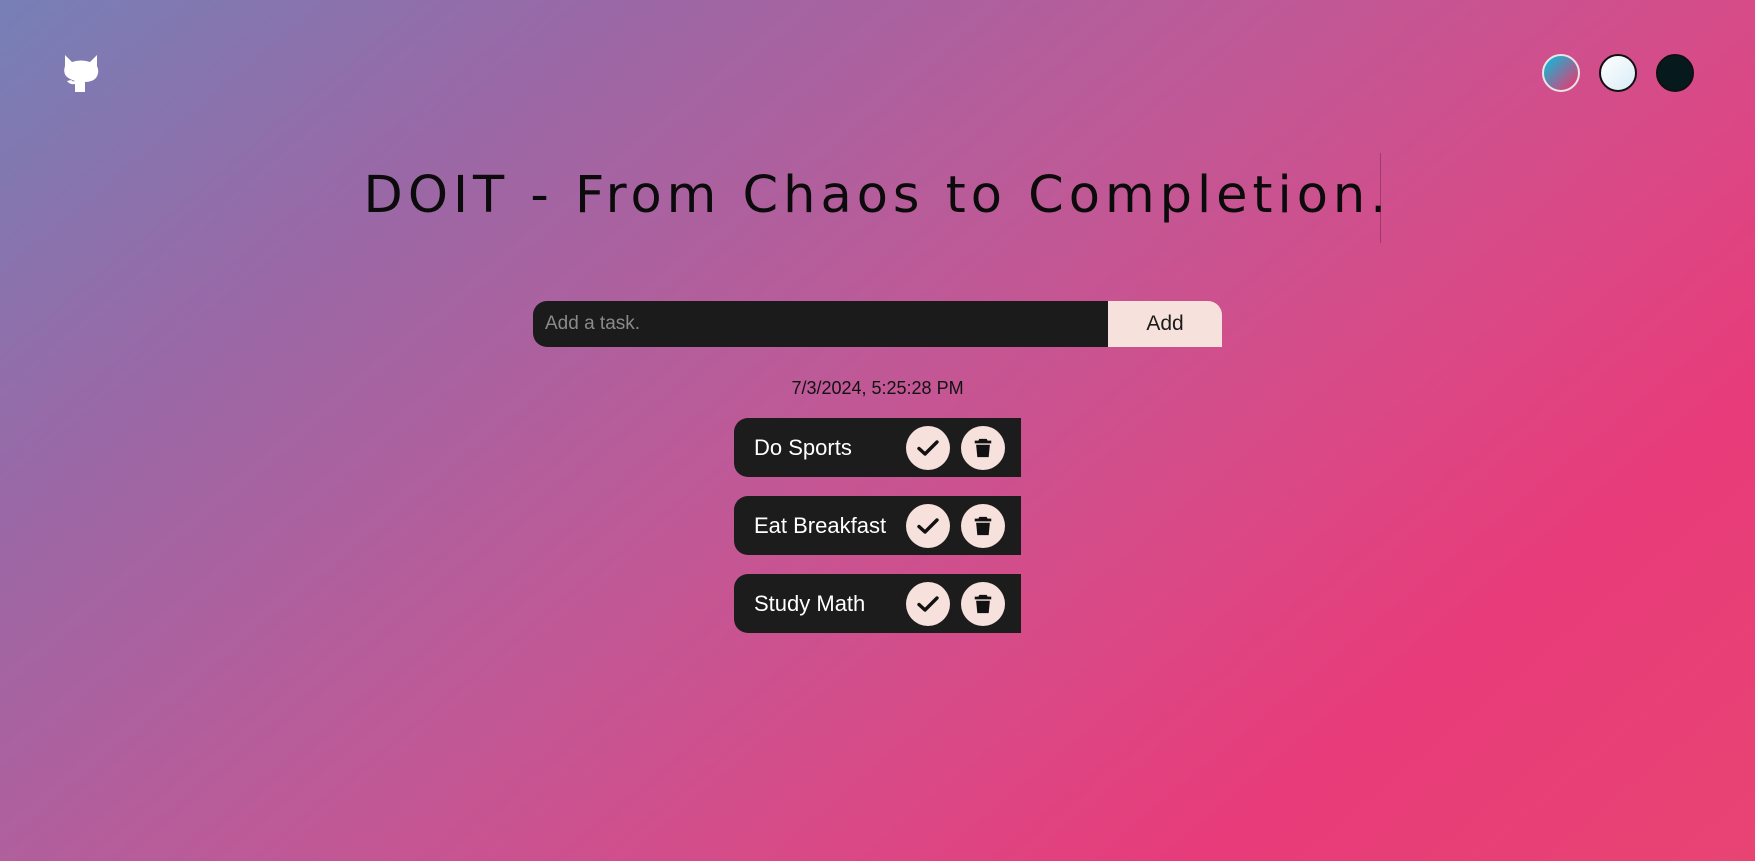  I want to click on datetime-display: 7/3/2024, 5:25:28 PM, so click(877, 388).